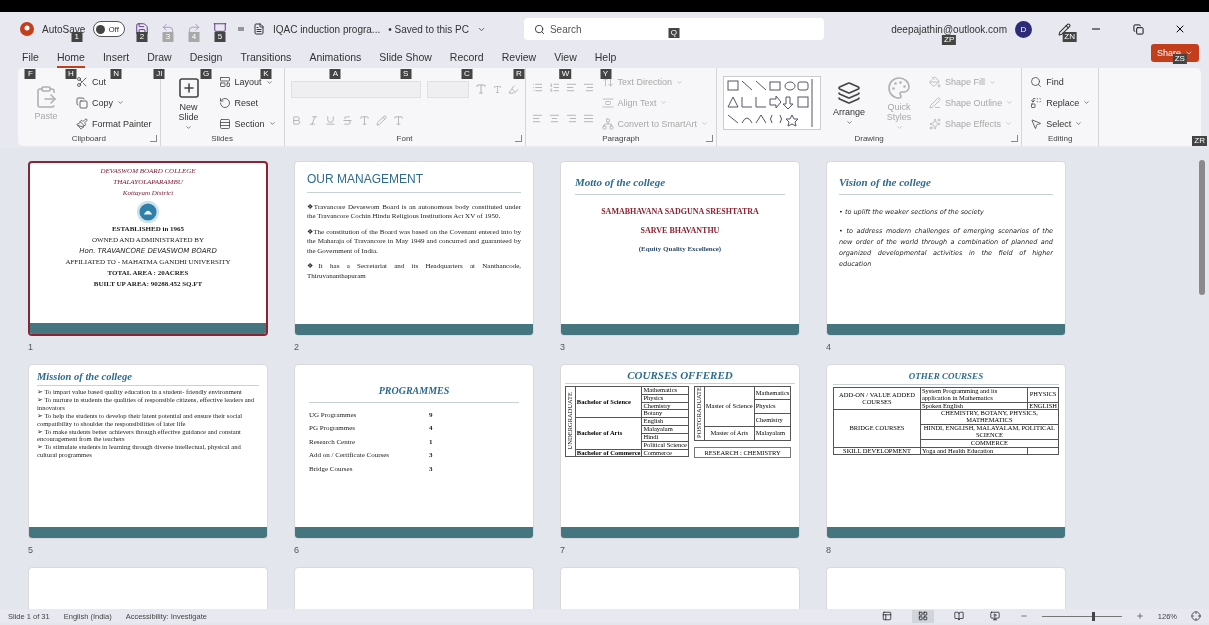 This screenshot has height=625, width=1209. Describe the element at coordinates (247, 103) in the screenshot. I see `ribbon-button: Reset` at that location.